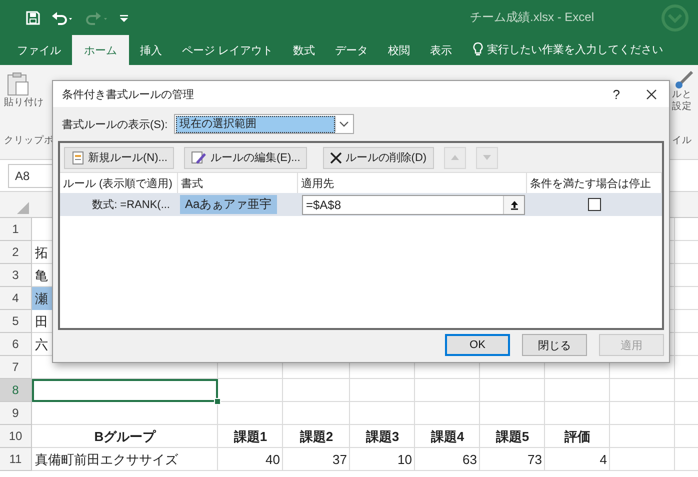 This screenshot has height=477, width=698. What do you see at coordinates (340, 460) in the screenshot?
I see `table-cell-text: 37` at bounding box center [340, 460].